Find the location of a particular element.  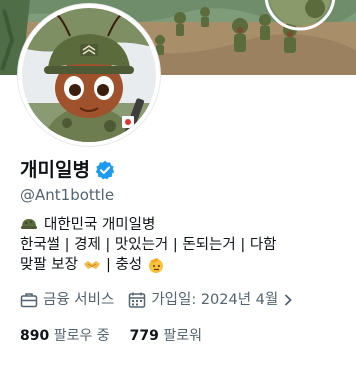

bio-line-3: 맞팔 보장 | 충성 is located at coordinates (185, 265).